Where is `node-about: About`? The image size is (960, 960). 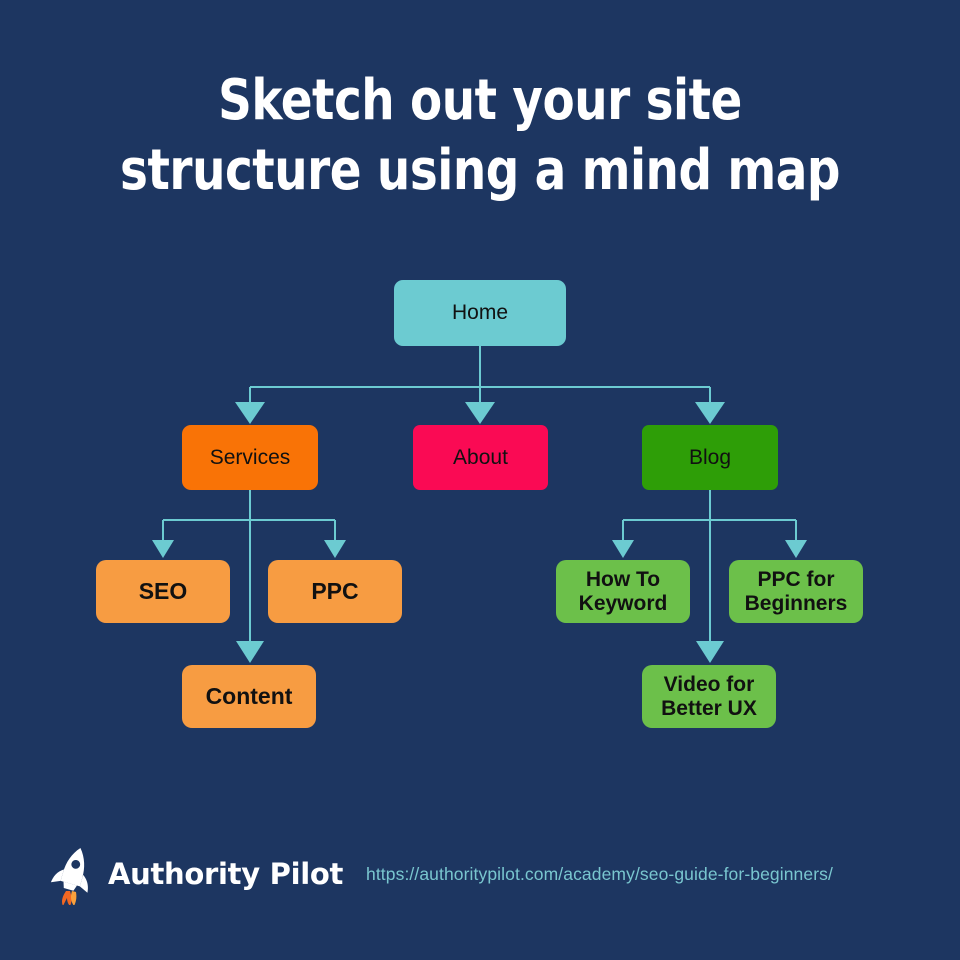 node-about: About is located at coordinates (480, 457).